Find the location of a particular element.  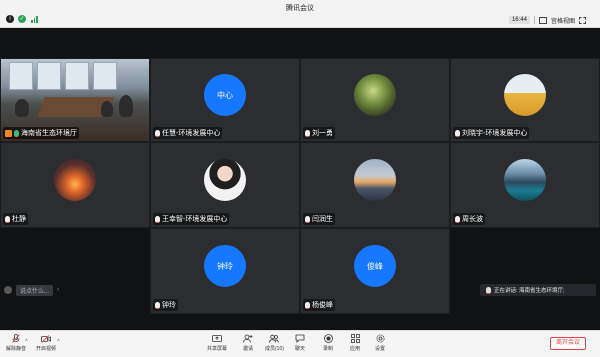

participant-tile: 俊峰 杨俊峰 is located at coordinates (375, 271).